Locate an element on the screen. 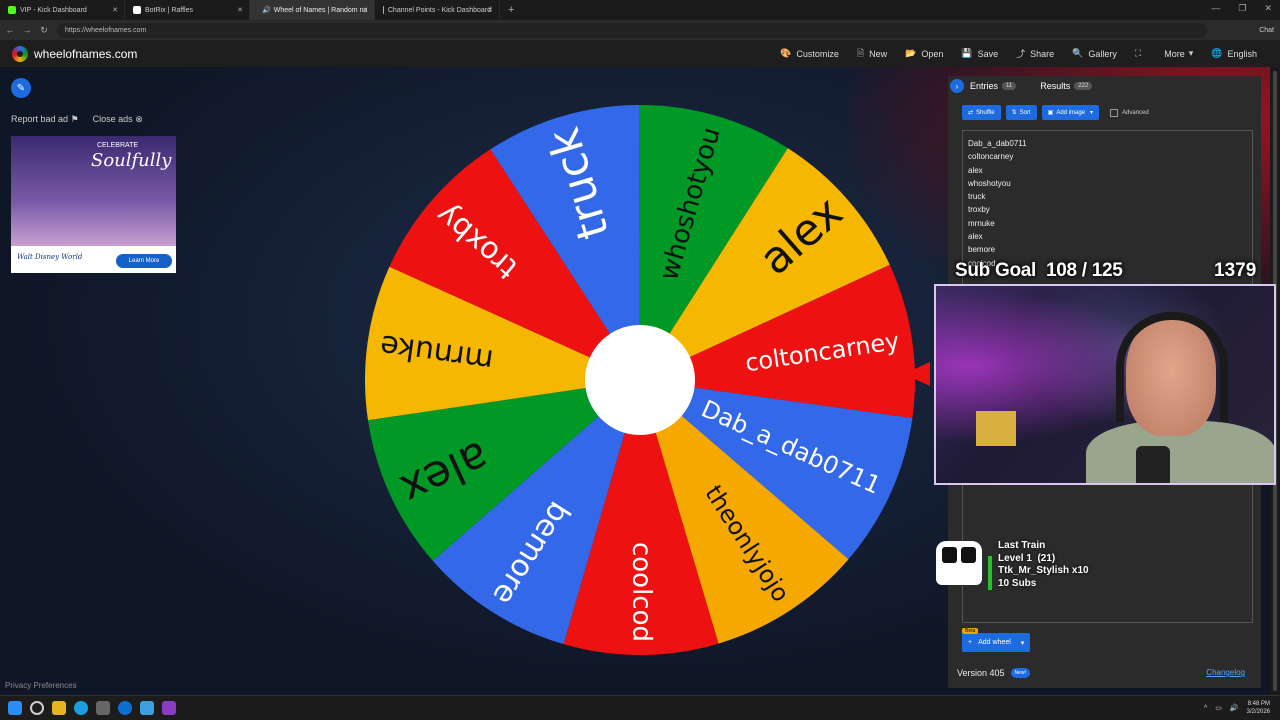 The width and height of the screenshot is (1280, 720). menu-label: More is located at coordinates (1174, 53).